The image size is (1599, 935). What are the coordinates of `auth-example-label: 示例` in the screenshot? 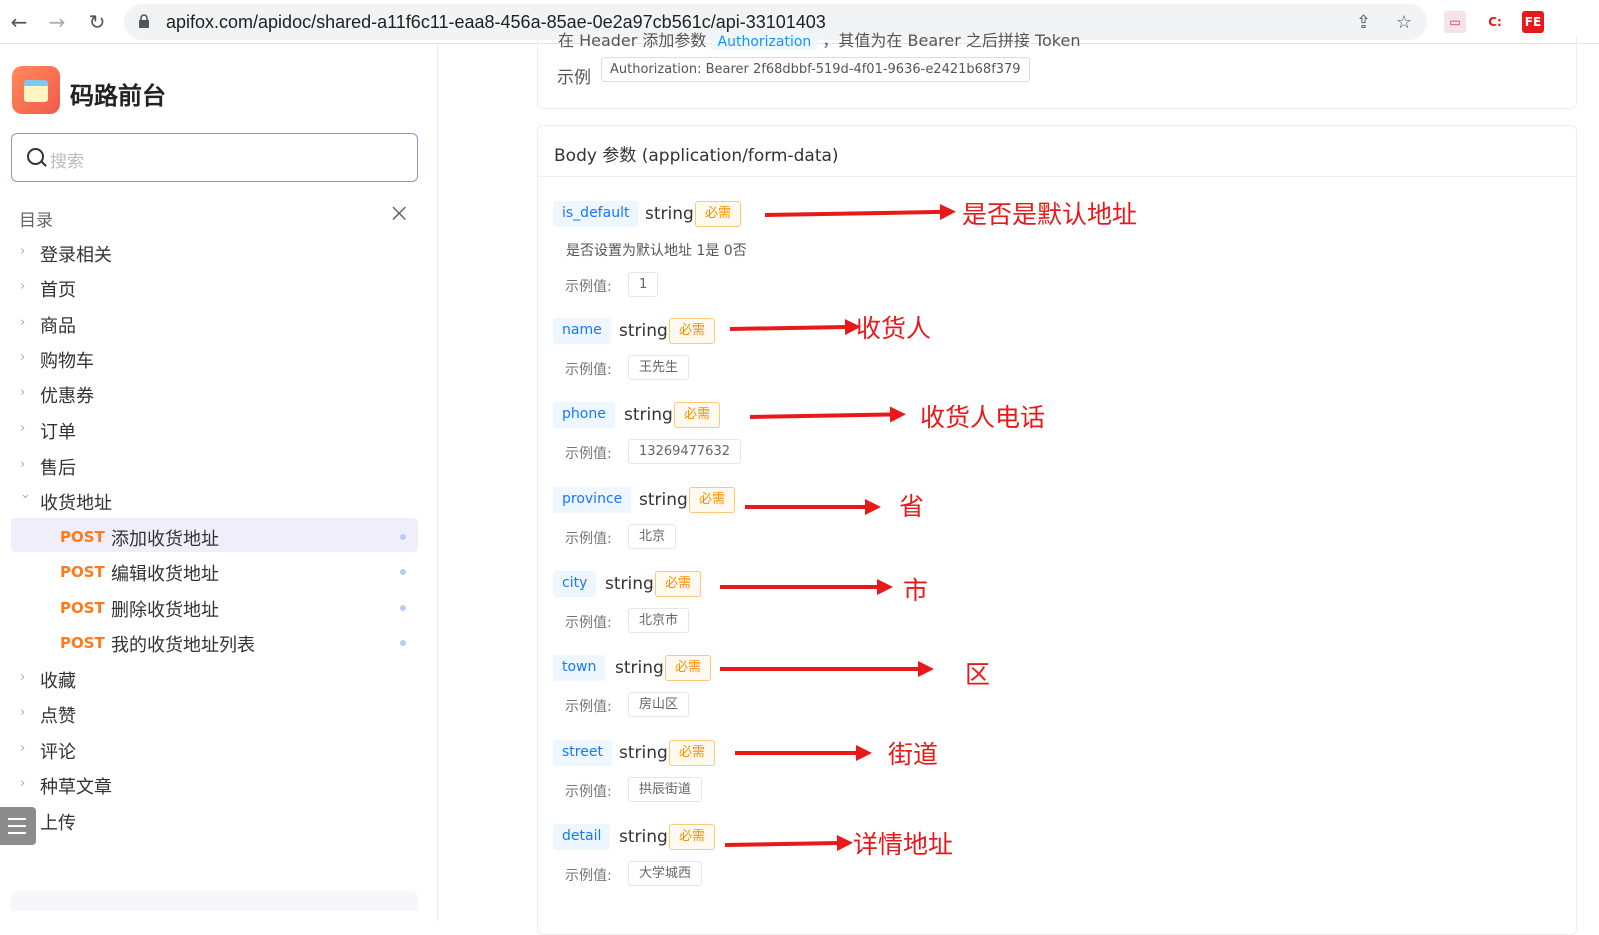 It's located at (574, 78).